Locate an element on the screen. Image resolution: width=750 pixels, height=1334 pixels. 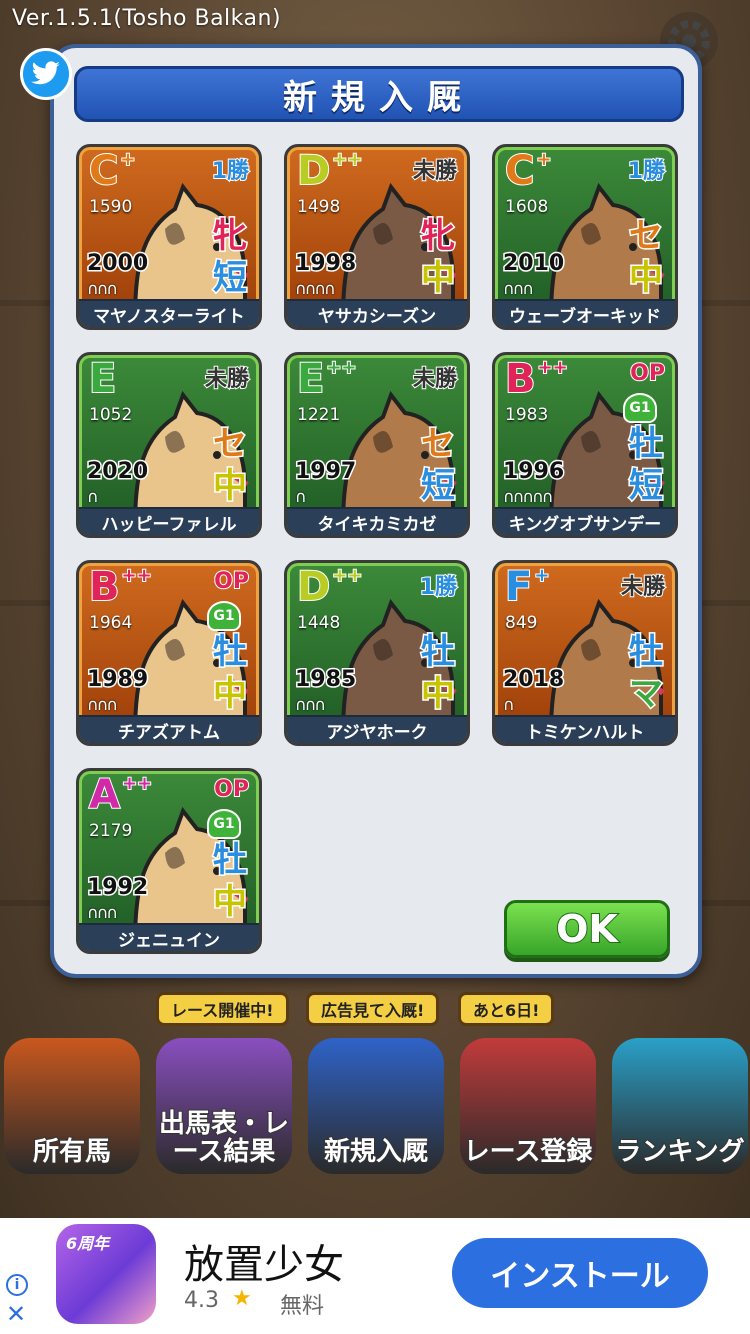
horseshoe-icons: ∩∩∩ is located at coordinates (310, 704).